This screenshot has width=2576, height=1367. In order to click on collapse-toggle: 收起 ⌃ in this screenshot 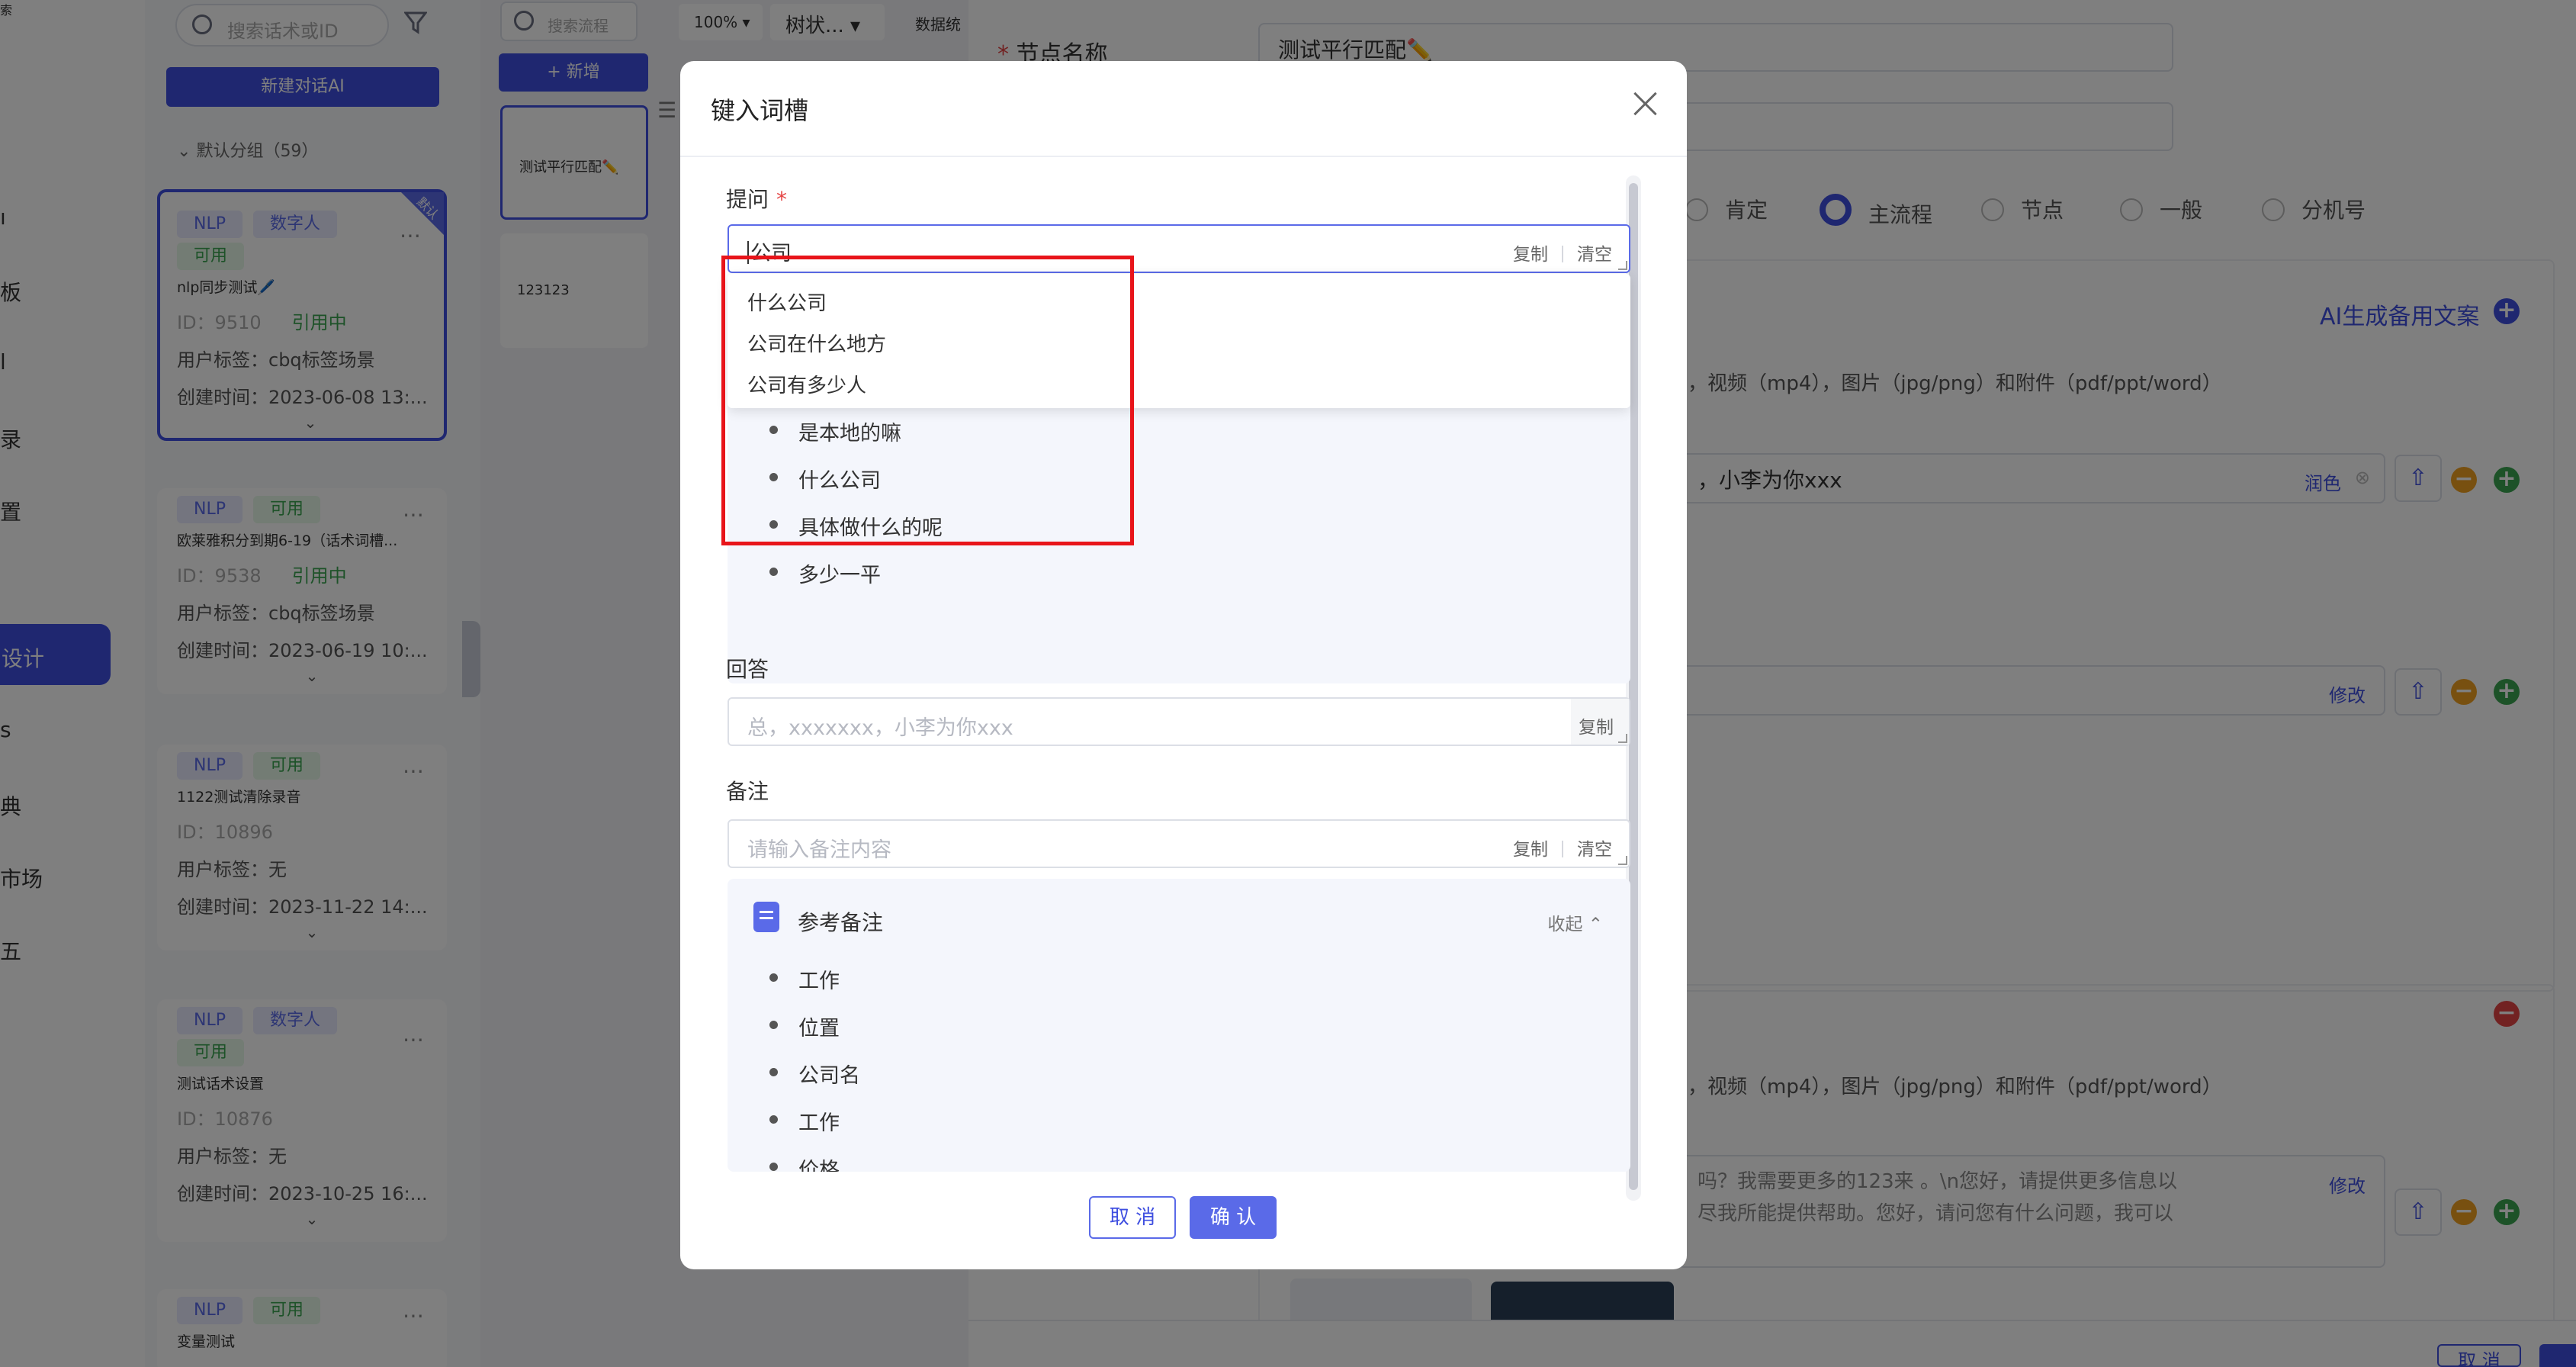, I will do `click(1575, 922)`.